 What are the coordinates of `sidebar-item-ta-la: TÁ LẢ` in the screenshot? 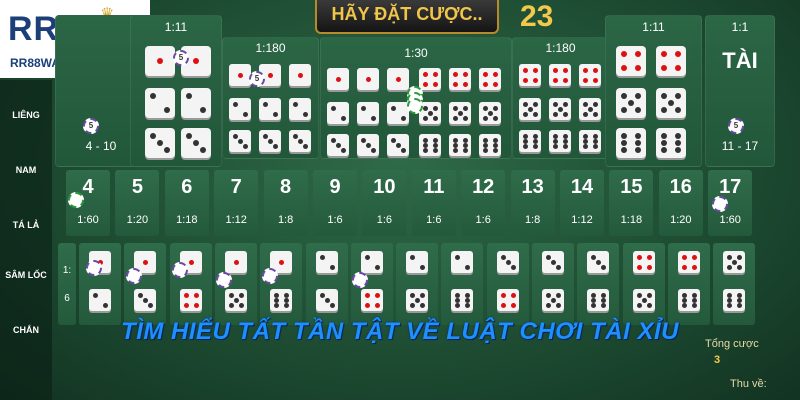 It's located at (26, 225).